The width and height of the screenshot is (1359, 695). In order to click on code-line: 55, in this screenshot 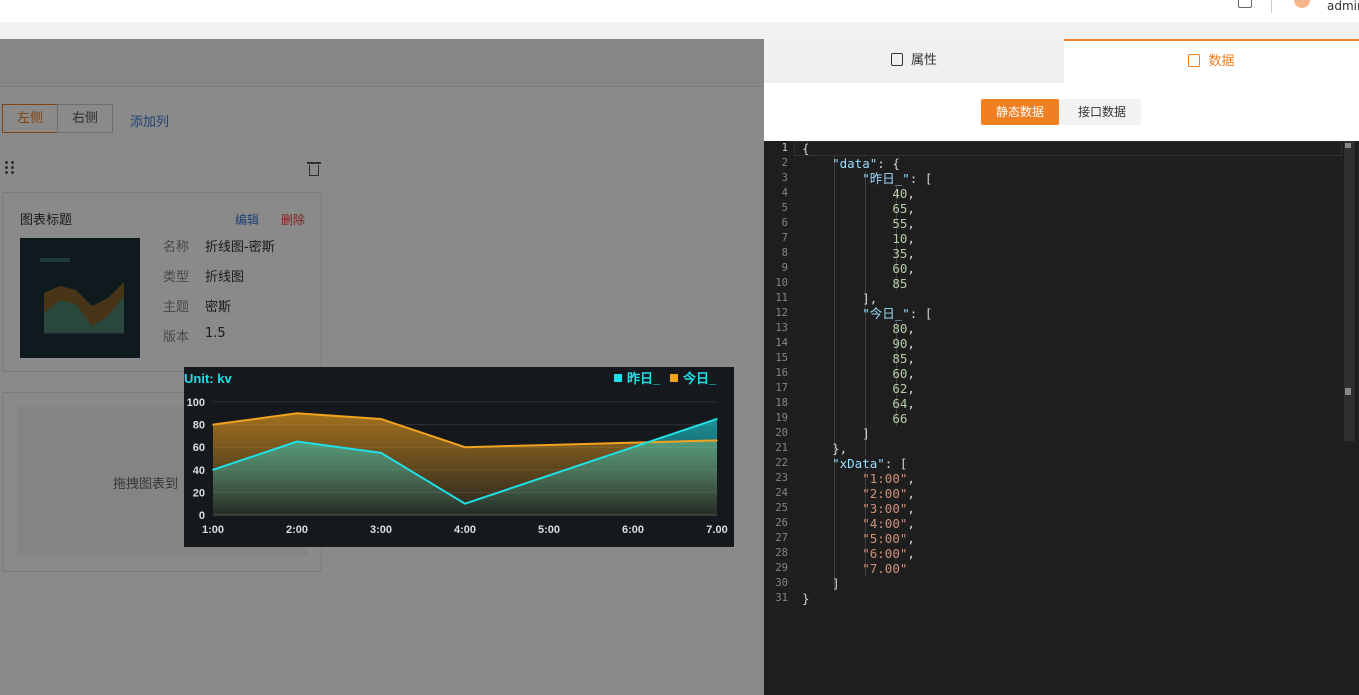, I will do `click(903, 223)`.